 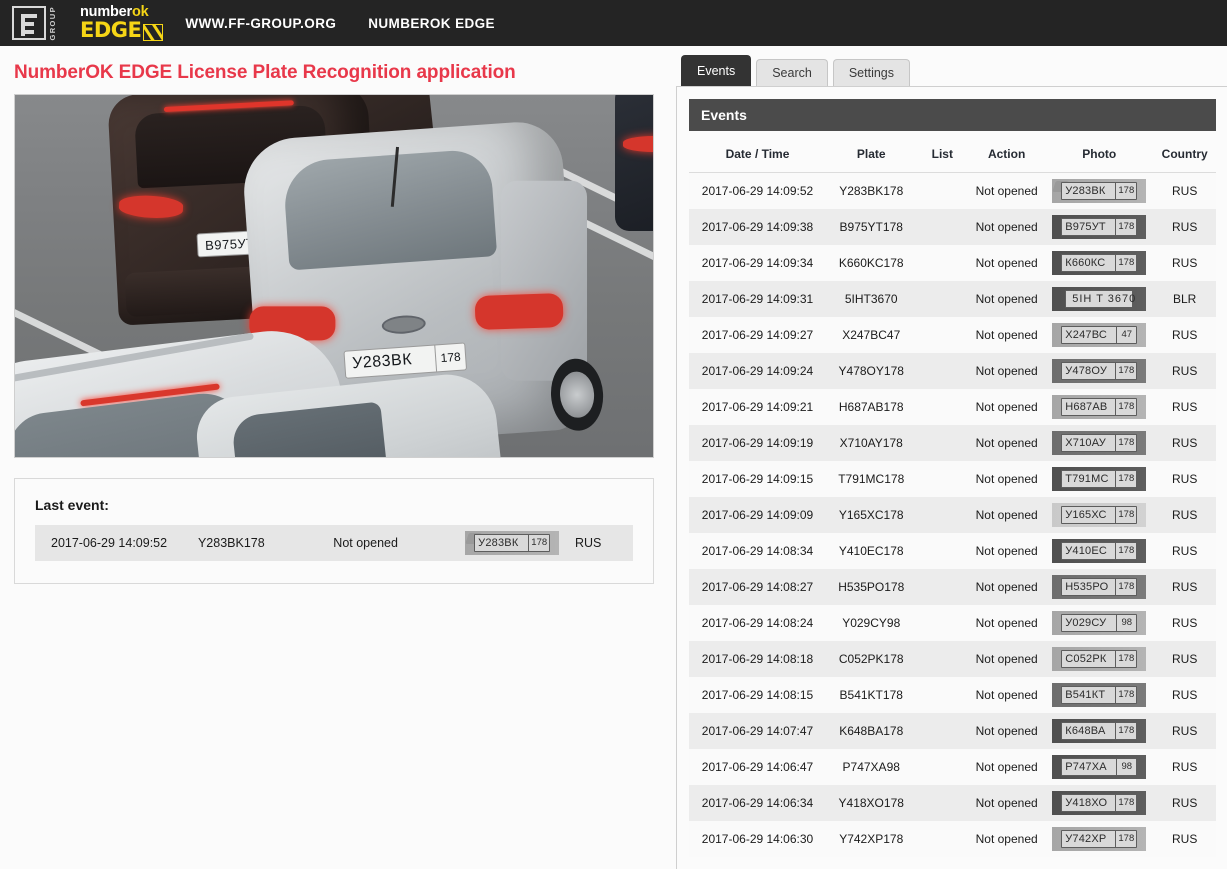 I want to click on cell-photo: 5IH T 3670, so click(x=1099, y=299).